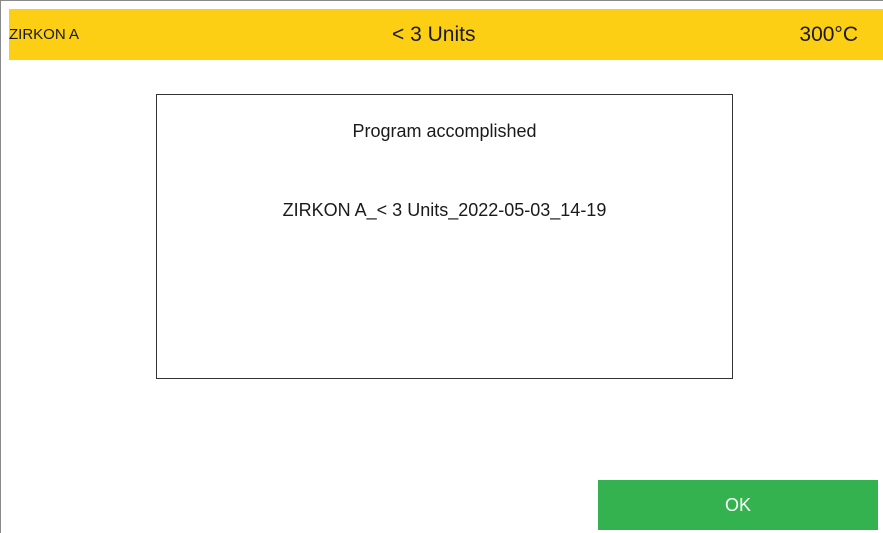 The width and height of the screenshot is (883, 533). Describe the element at coordinates (434, 34) in the screenshot. I see `program-label: < 3 Units` at that location.